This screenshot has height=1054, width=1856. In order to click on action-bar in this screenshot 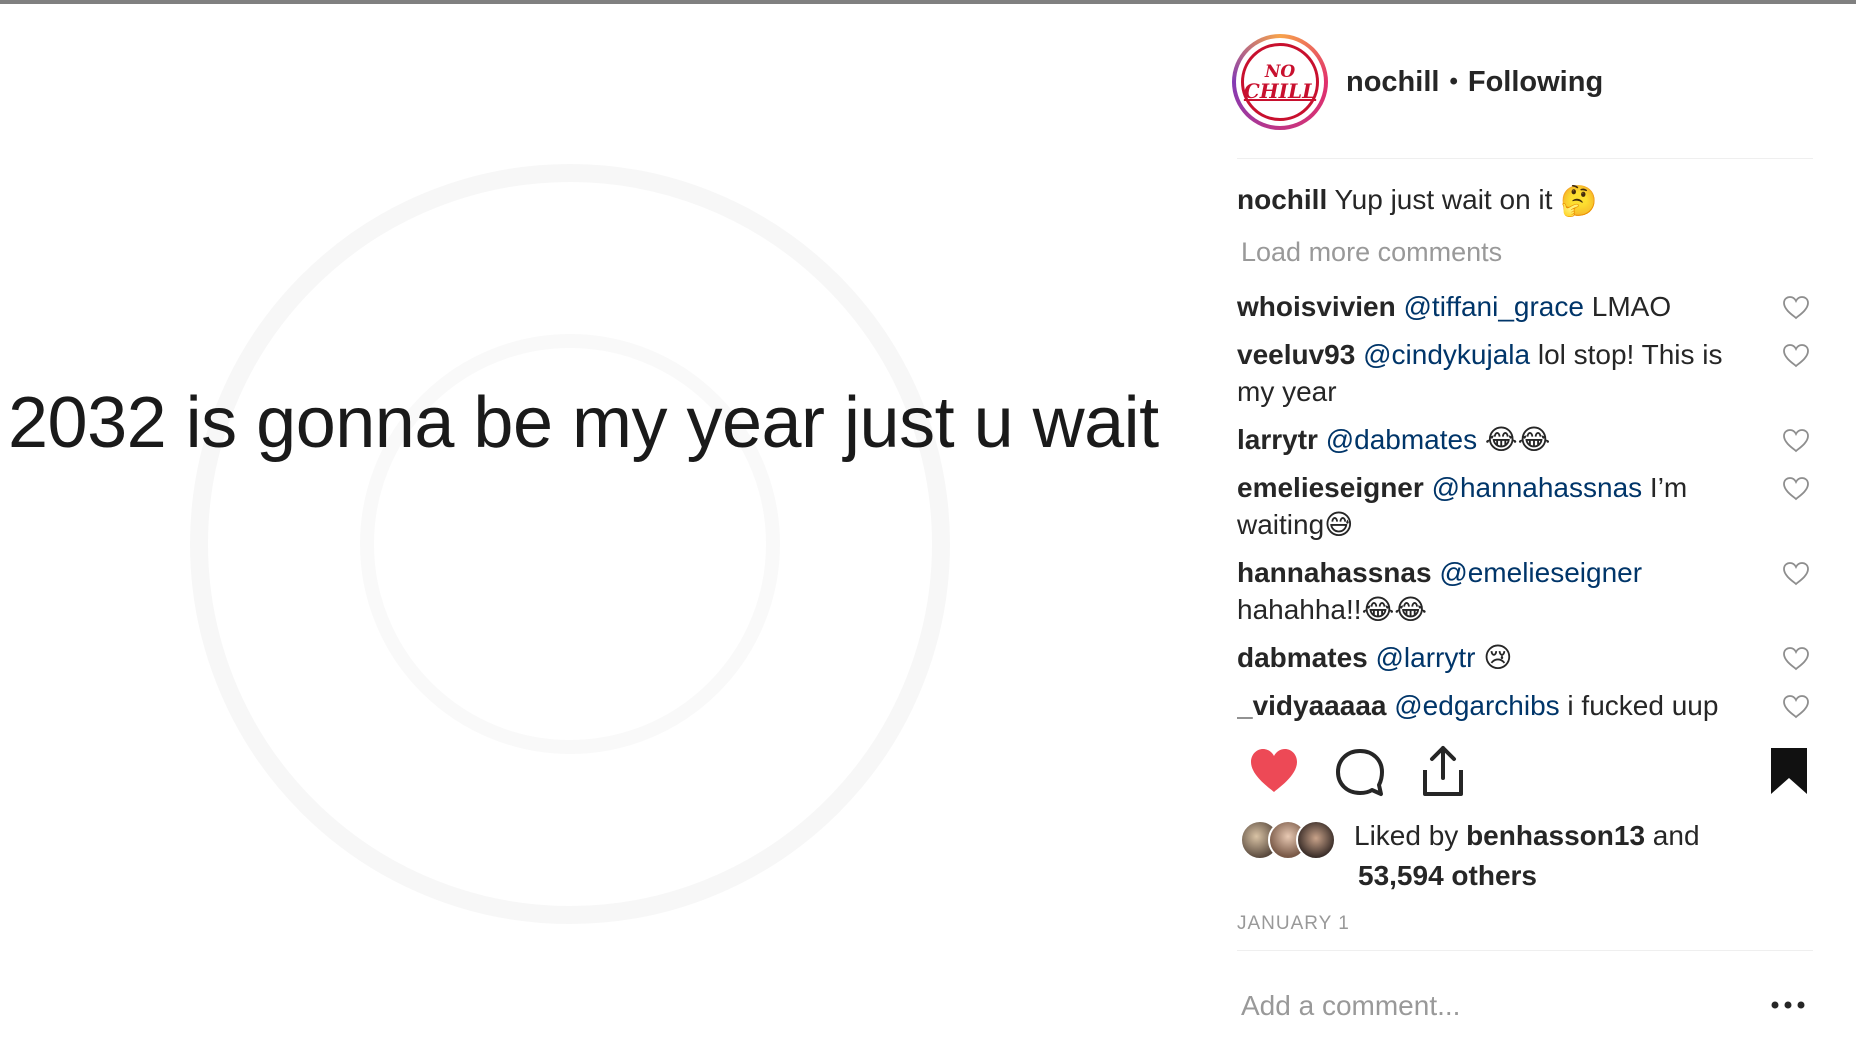, I will do `click(1527, 774)`.